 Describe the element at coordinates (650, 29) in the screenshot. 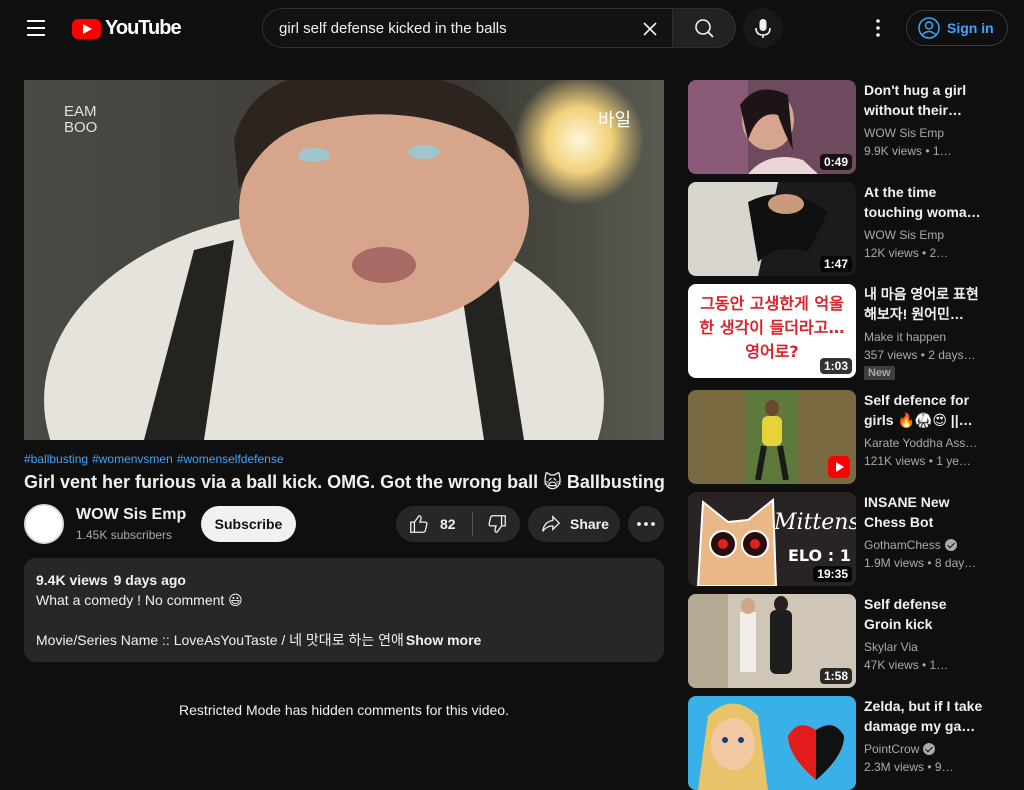

I see `close-icon` at that location.